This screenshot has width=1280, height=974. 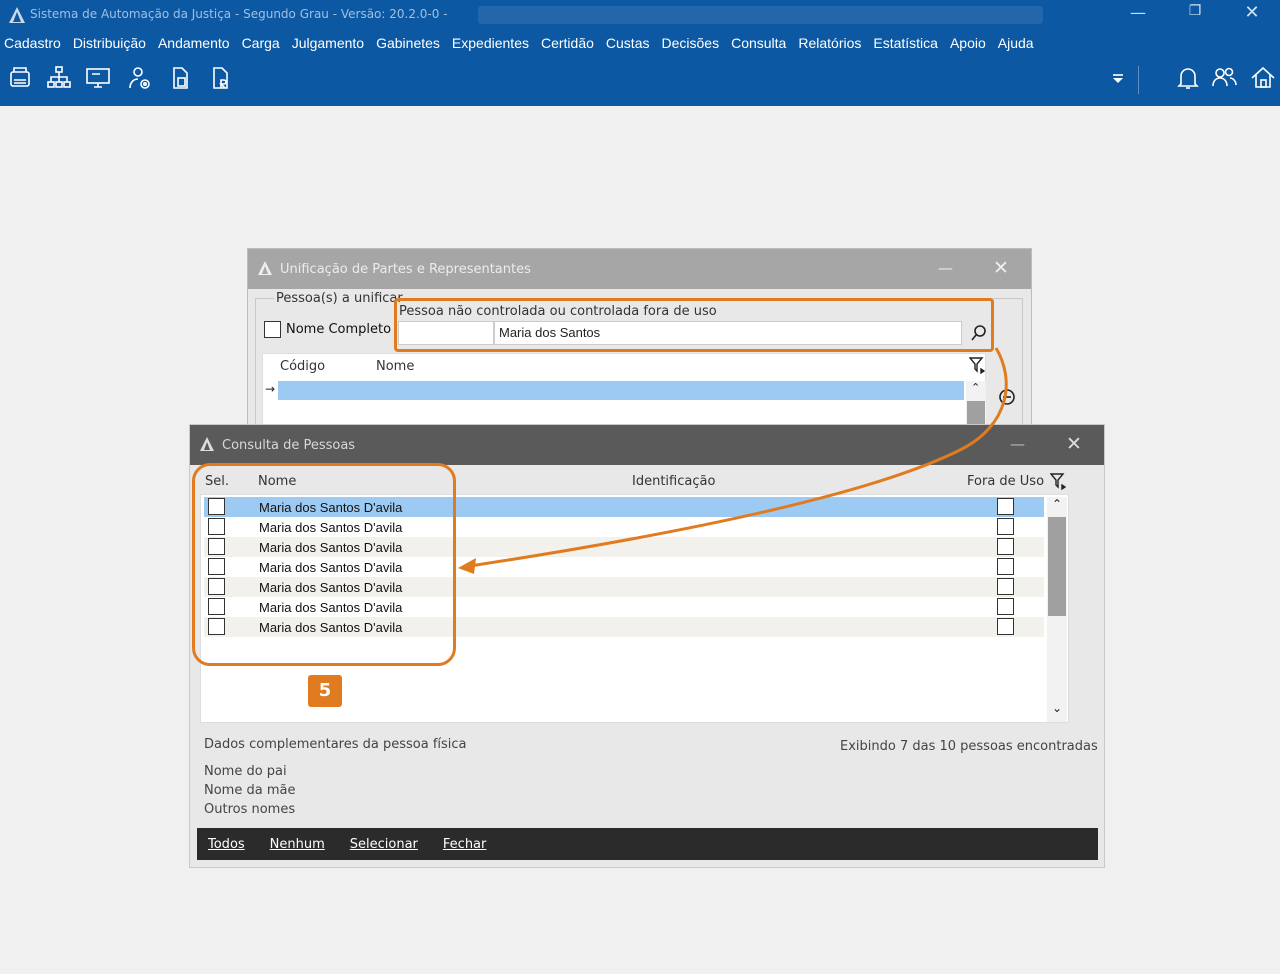 I want to click on scroll-up-icon: ⌃, so click(x=1057, y=504).